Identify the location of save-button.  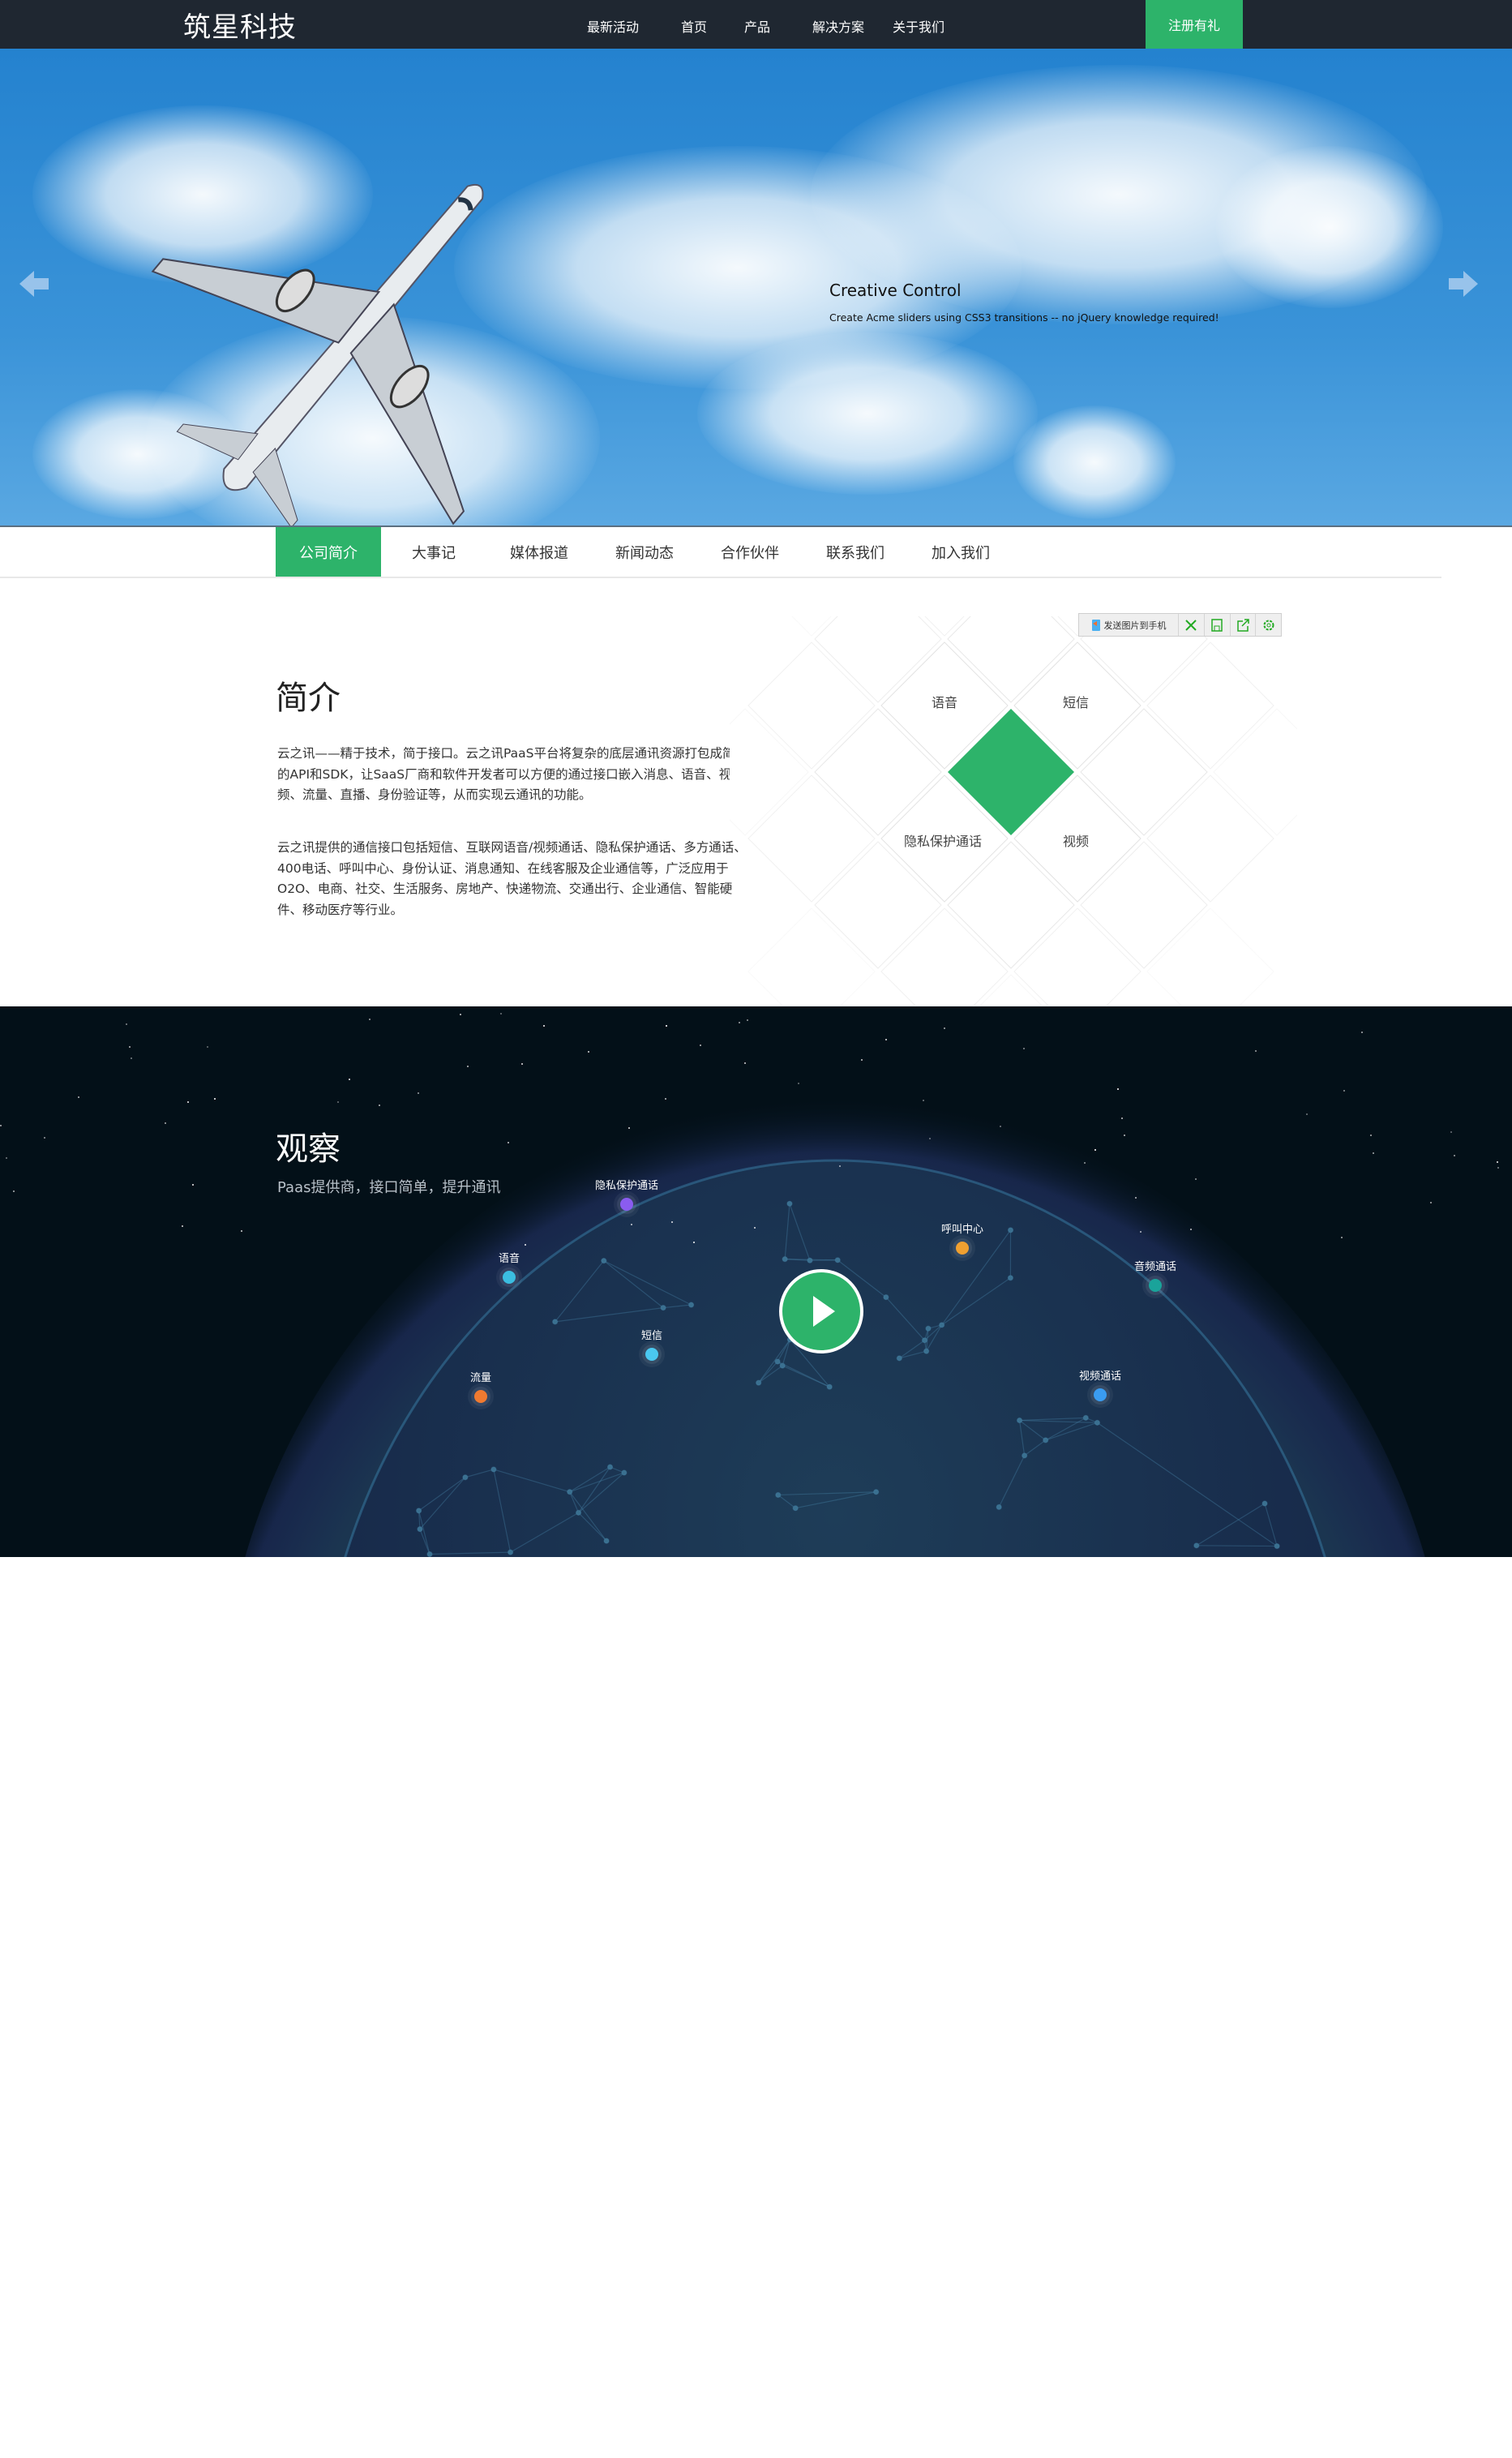
(1218, 625).